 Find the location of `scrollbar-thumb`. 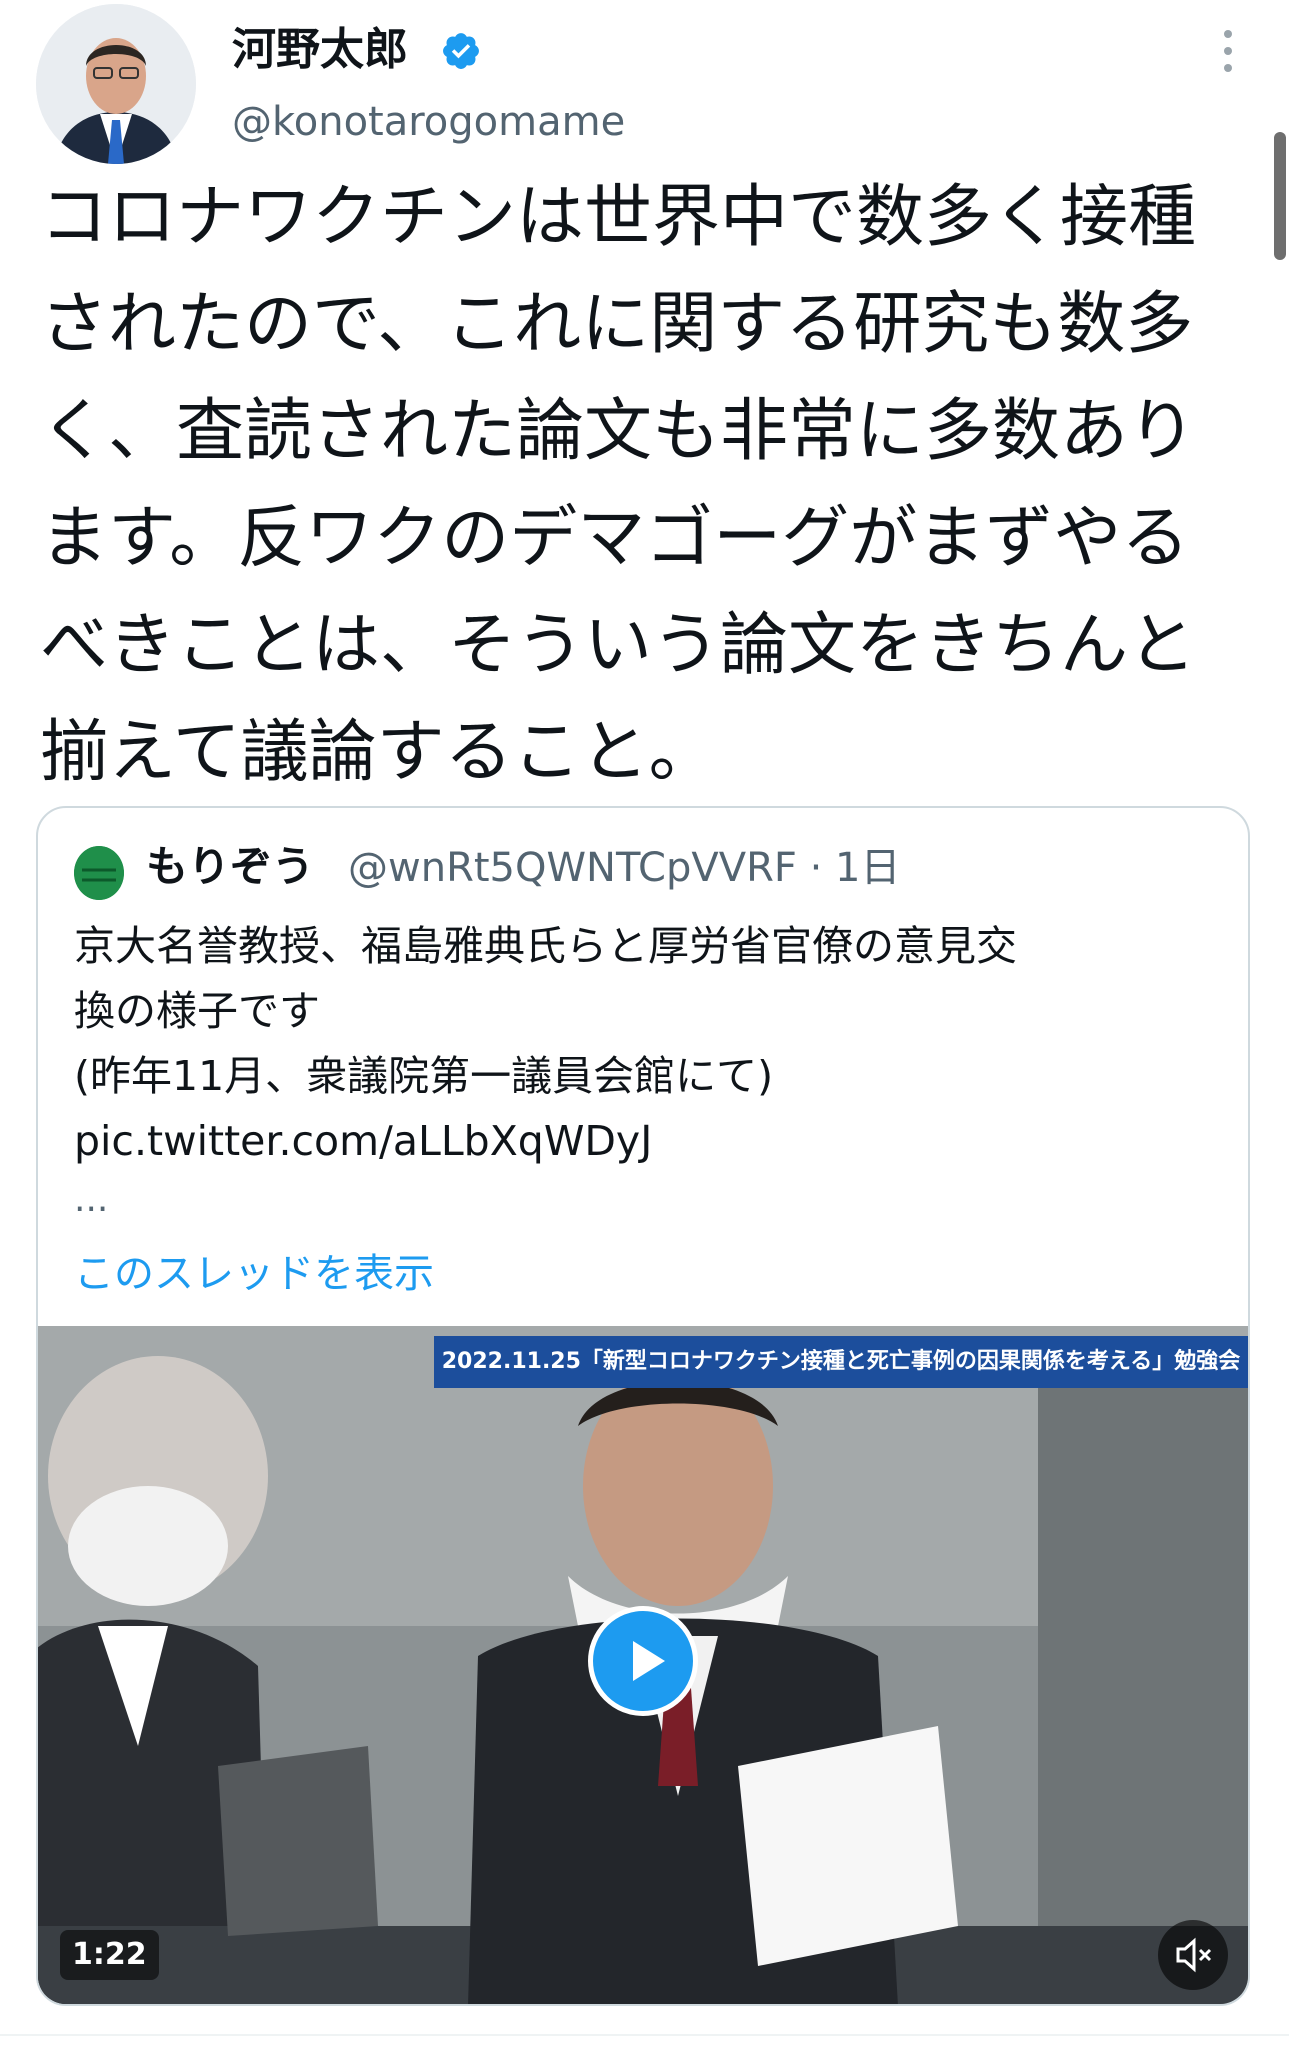

scrollbar-thumb is located at coordinates (1280, 196).